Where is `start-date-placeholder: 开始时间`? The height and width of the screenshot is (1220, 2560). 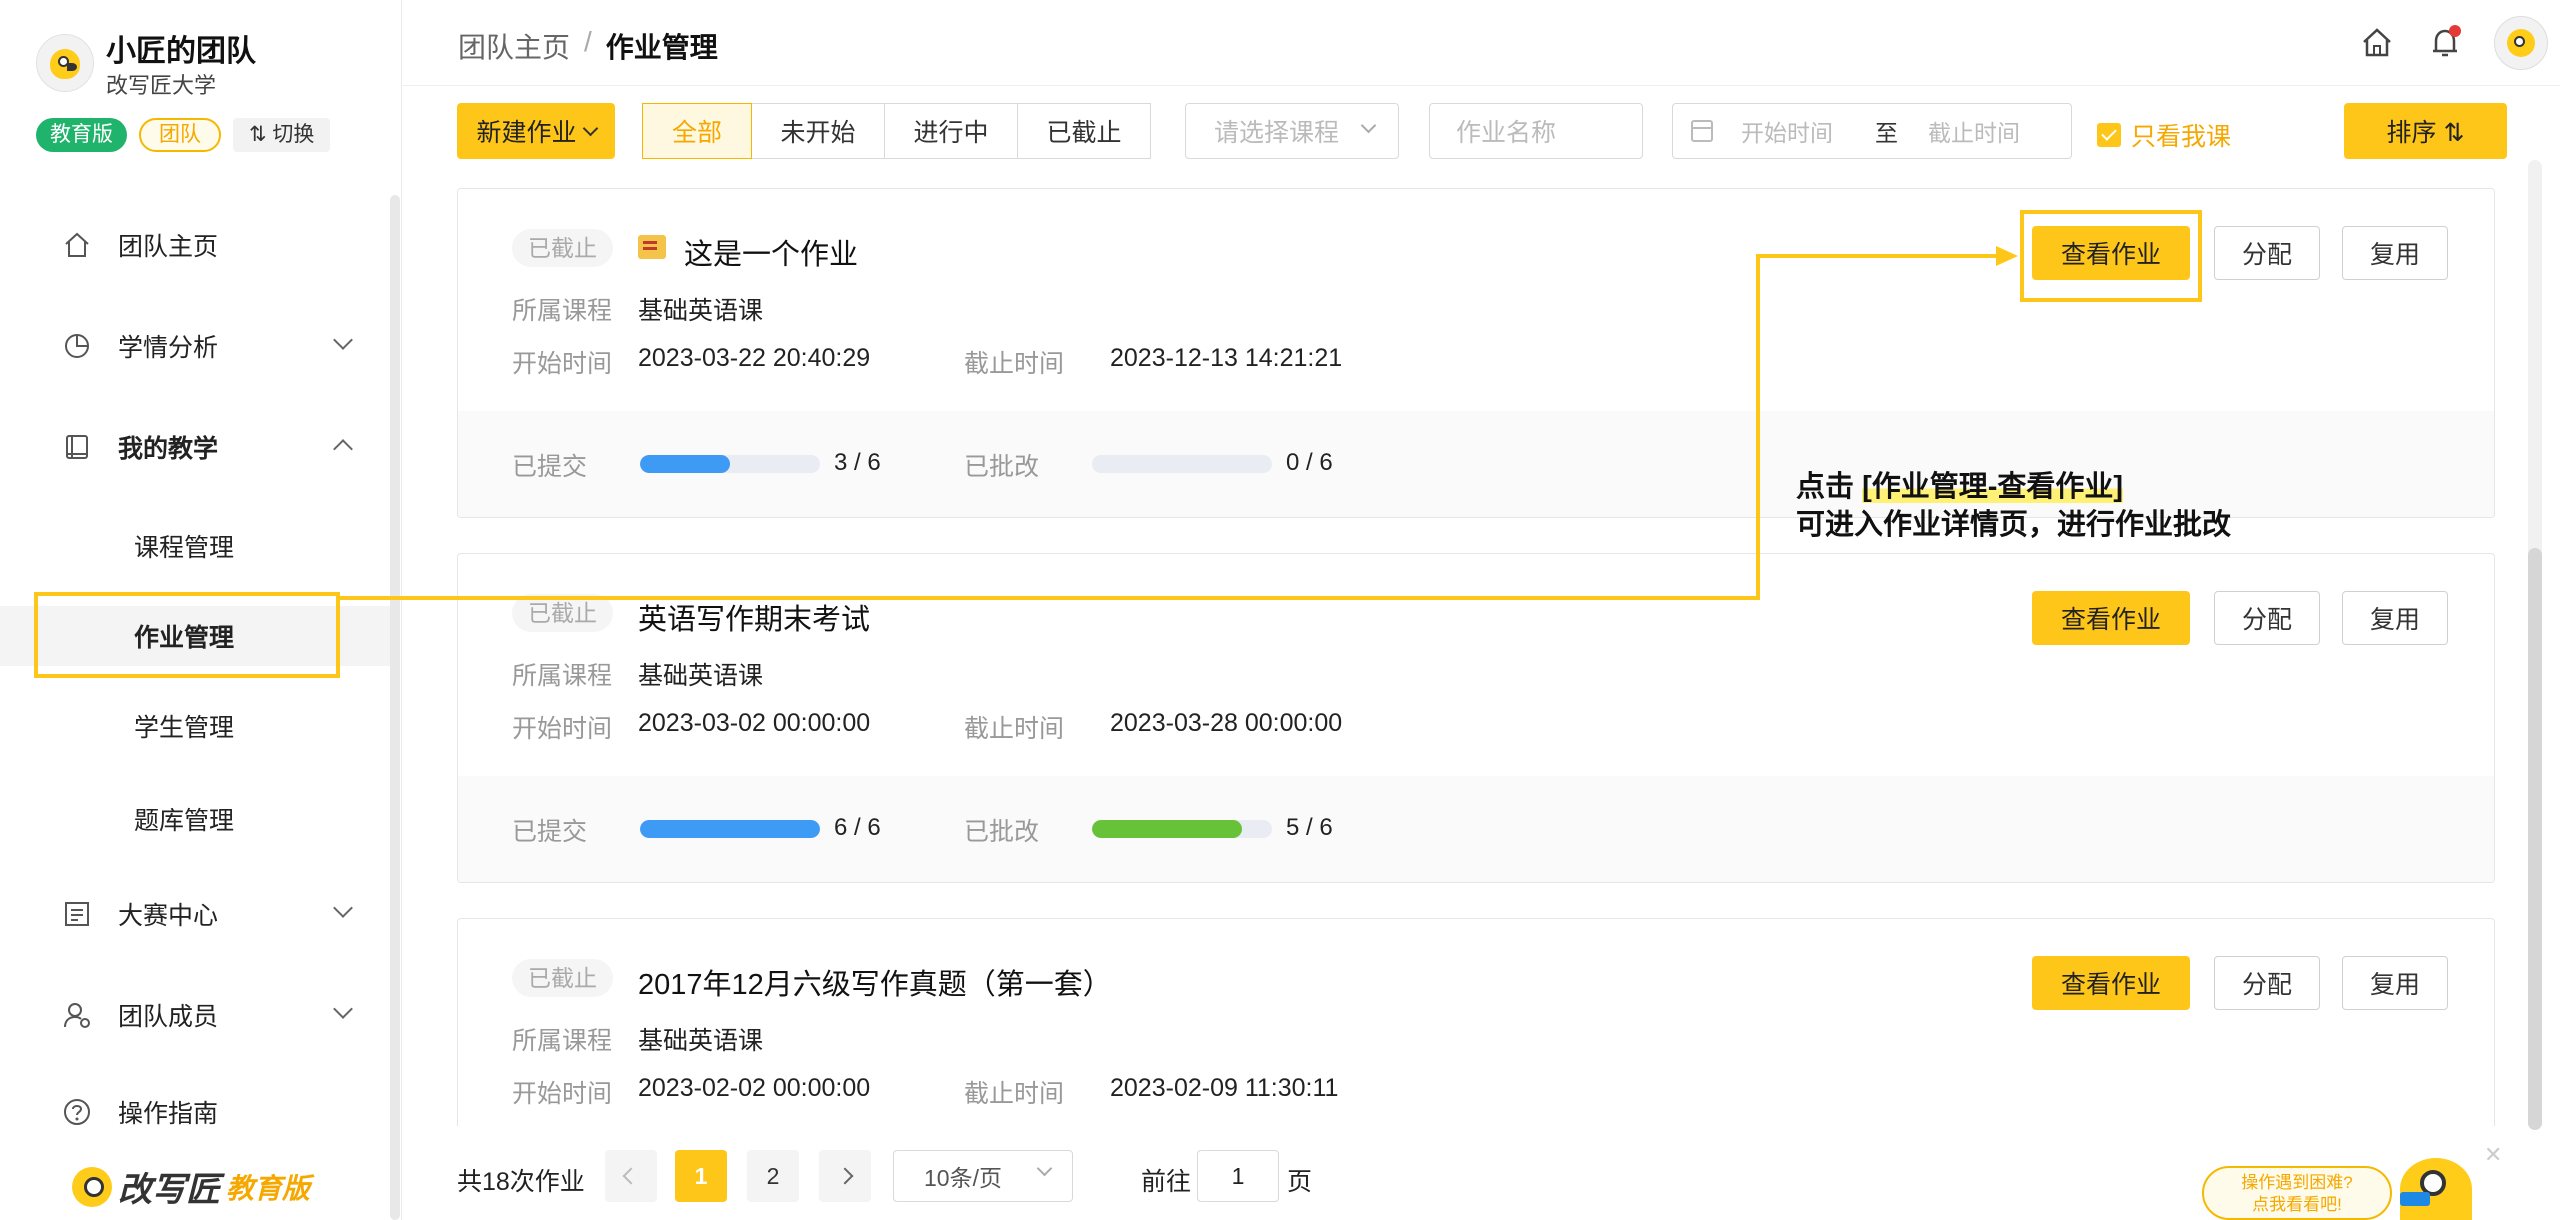 start-date-placeholder: 开始时间 is located at coordinates (1787, 131).